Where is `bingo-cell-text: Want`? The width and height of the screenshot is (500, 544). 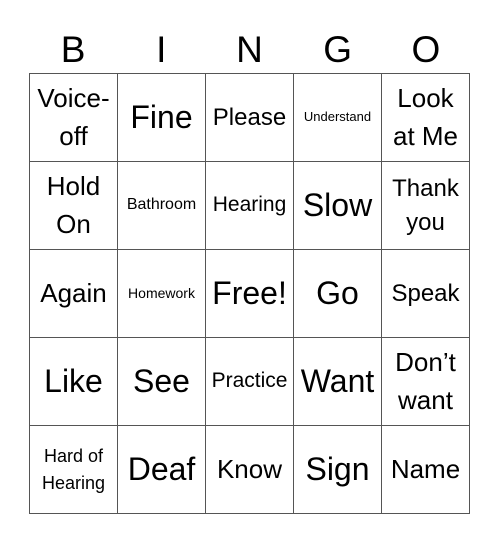 bingo-cell-text: Want is located at coordinates (337, 381).